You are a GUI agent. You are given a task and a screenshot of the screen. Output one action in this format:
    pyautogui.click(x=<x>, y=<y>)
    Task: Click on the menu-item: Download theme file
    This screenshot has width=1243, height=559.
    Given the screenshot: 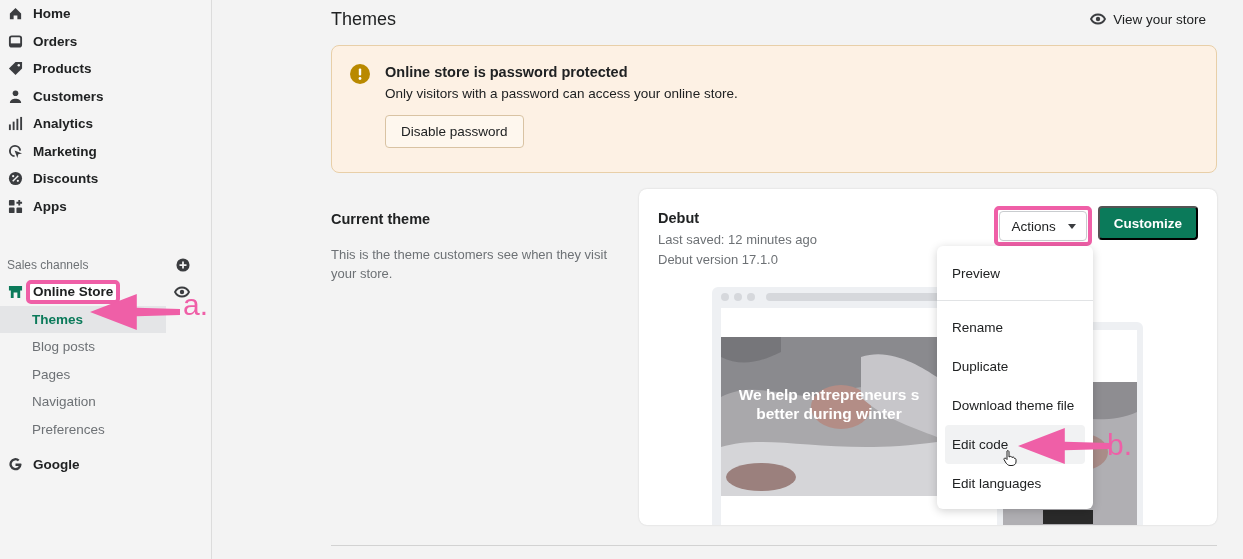 What is the action you would take?
    pyautogui.click(x=1015, y=405)
    